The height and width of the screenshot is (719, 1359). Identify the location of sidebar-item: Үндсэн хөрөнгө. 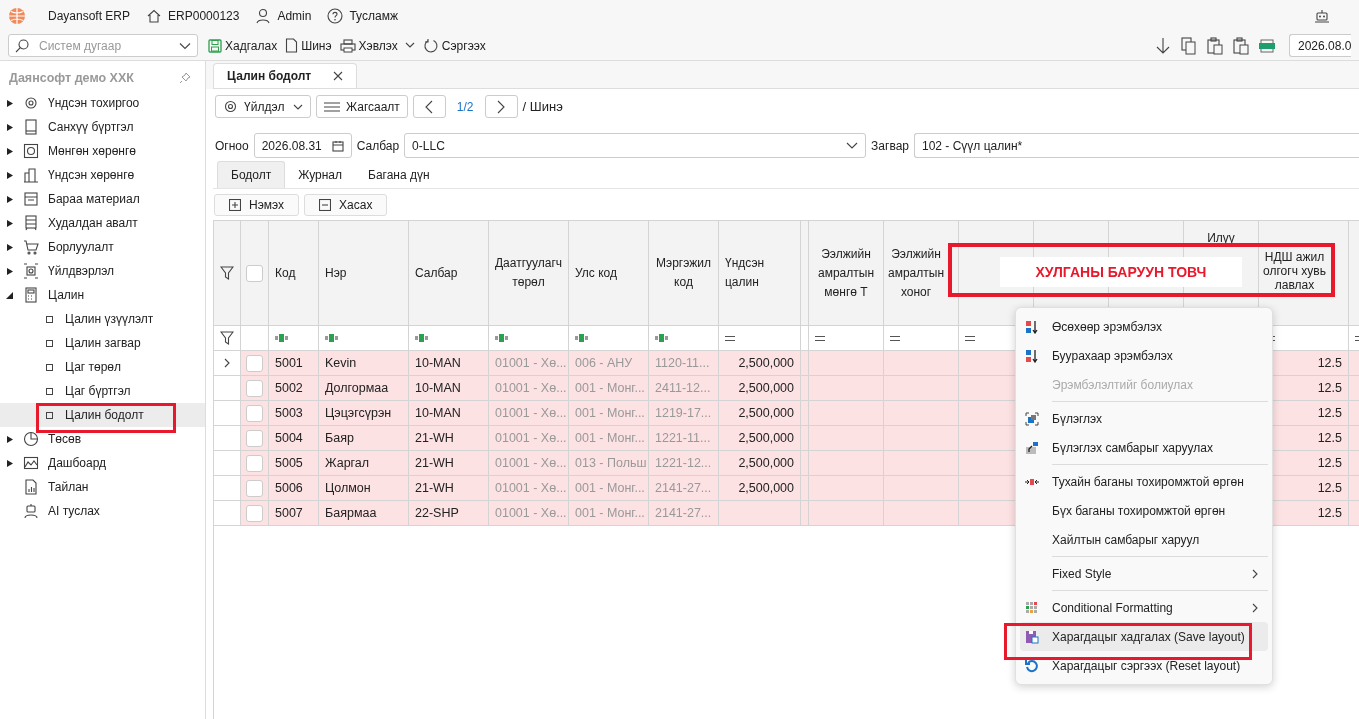
(102, 175).